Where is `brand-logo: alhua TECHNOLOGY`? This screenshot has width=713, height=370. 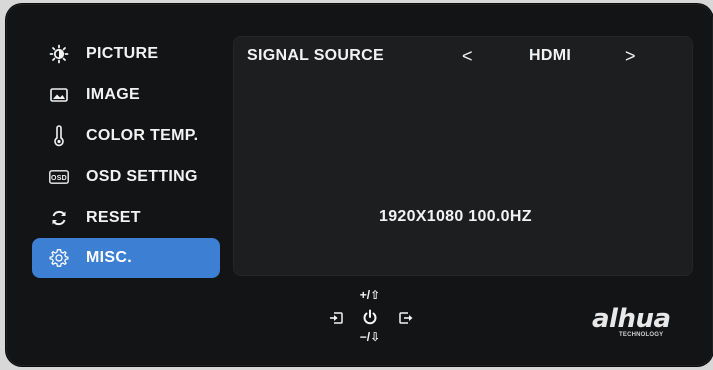 brand-logo: alhua TECHNOLOGY is located at coordinates (652, 326).